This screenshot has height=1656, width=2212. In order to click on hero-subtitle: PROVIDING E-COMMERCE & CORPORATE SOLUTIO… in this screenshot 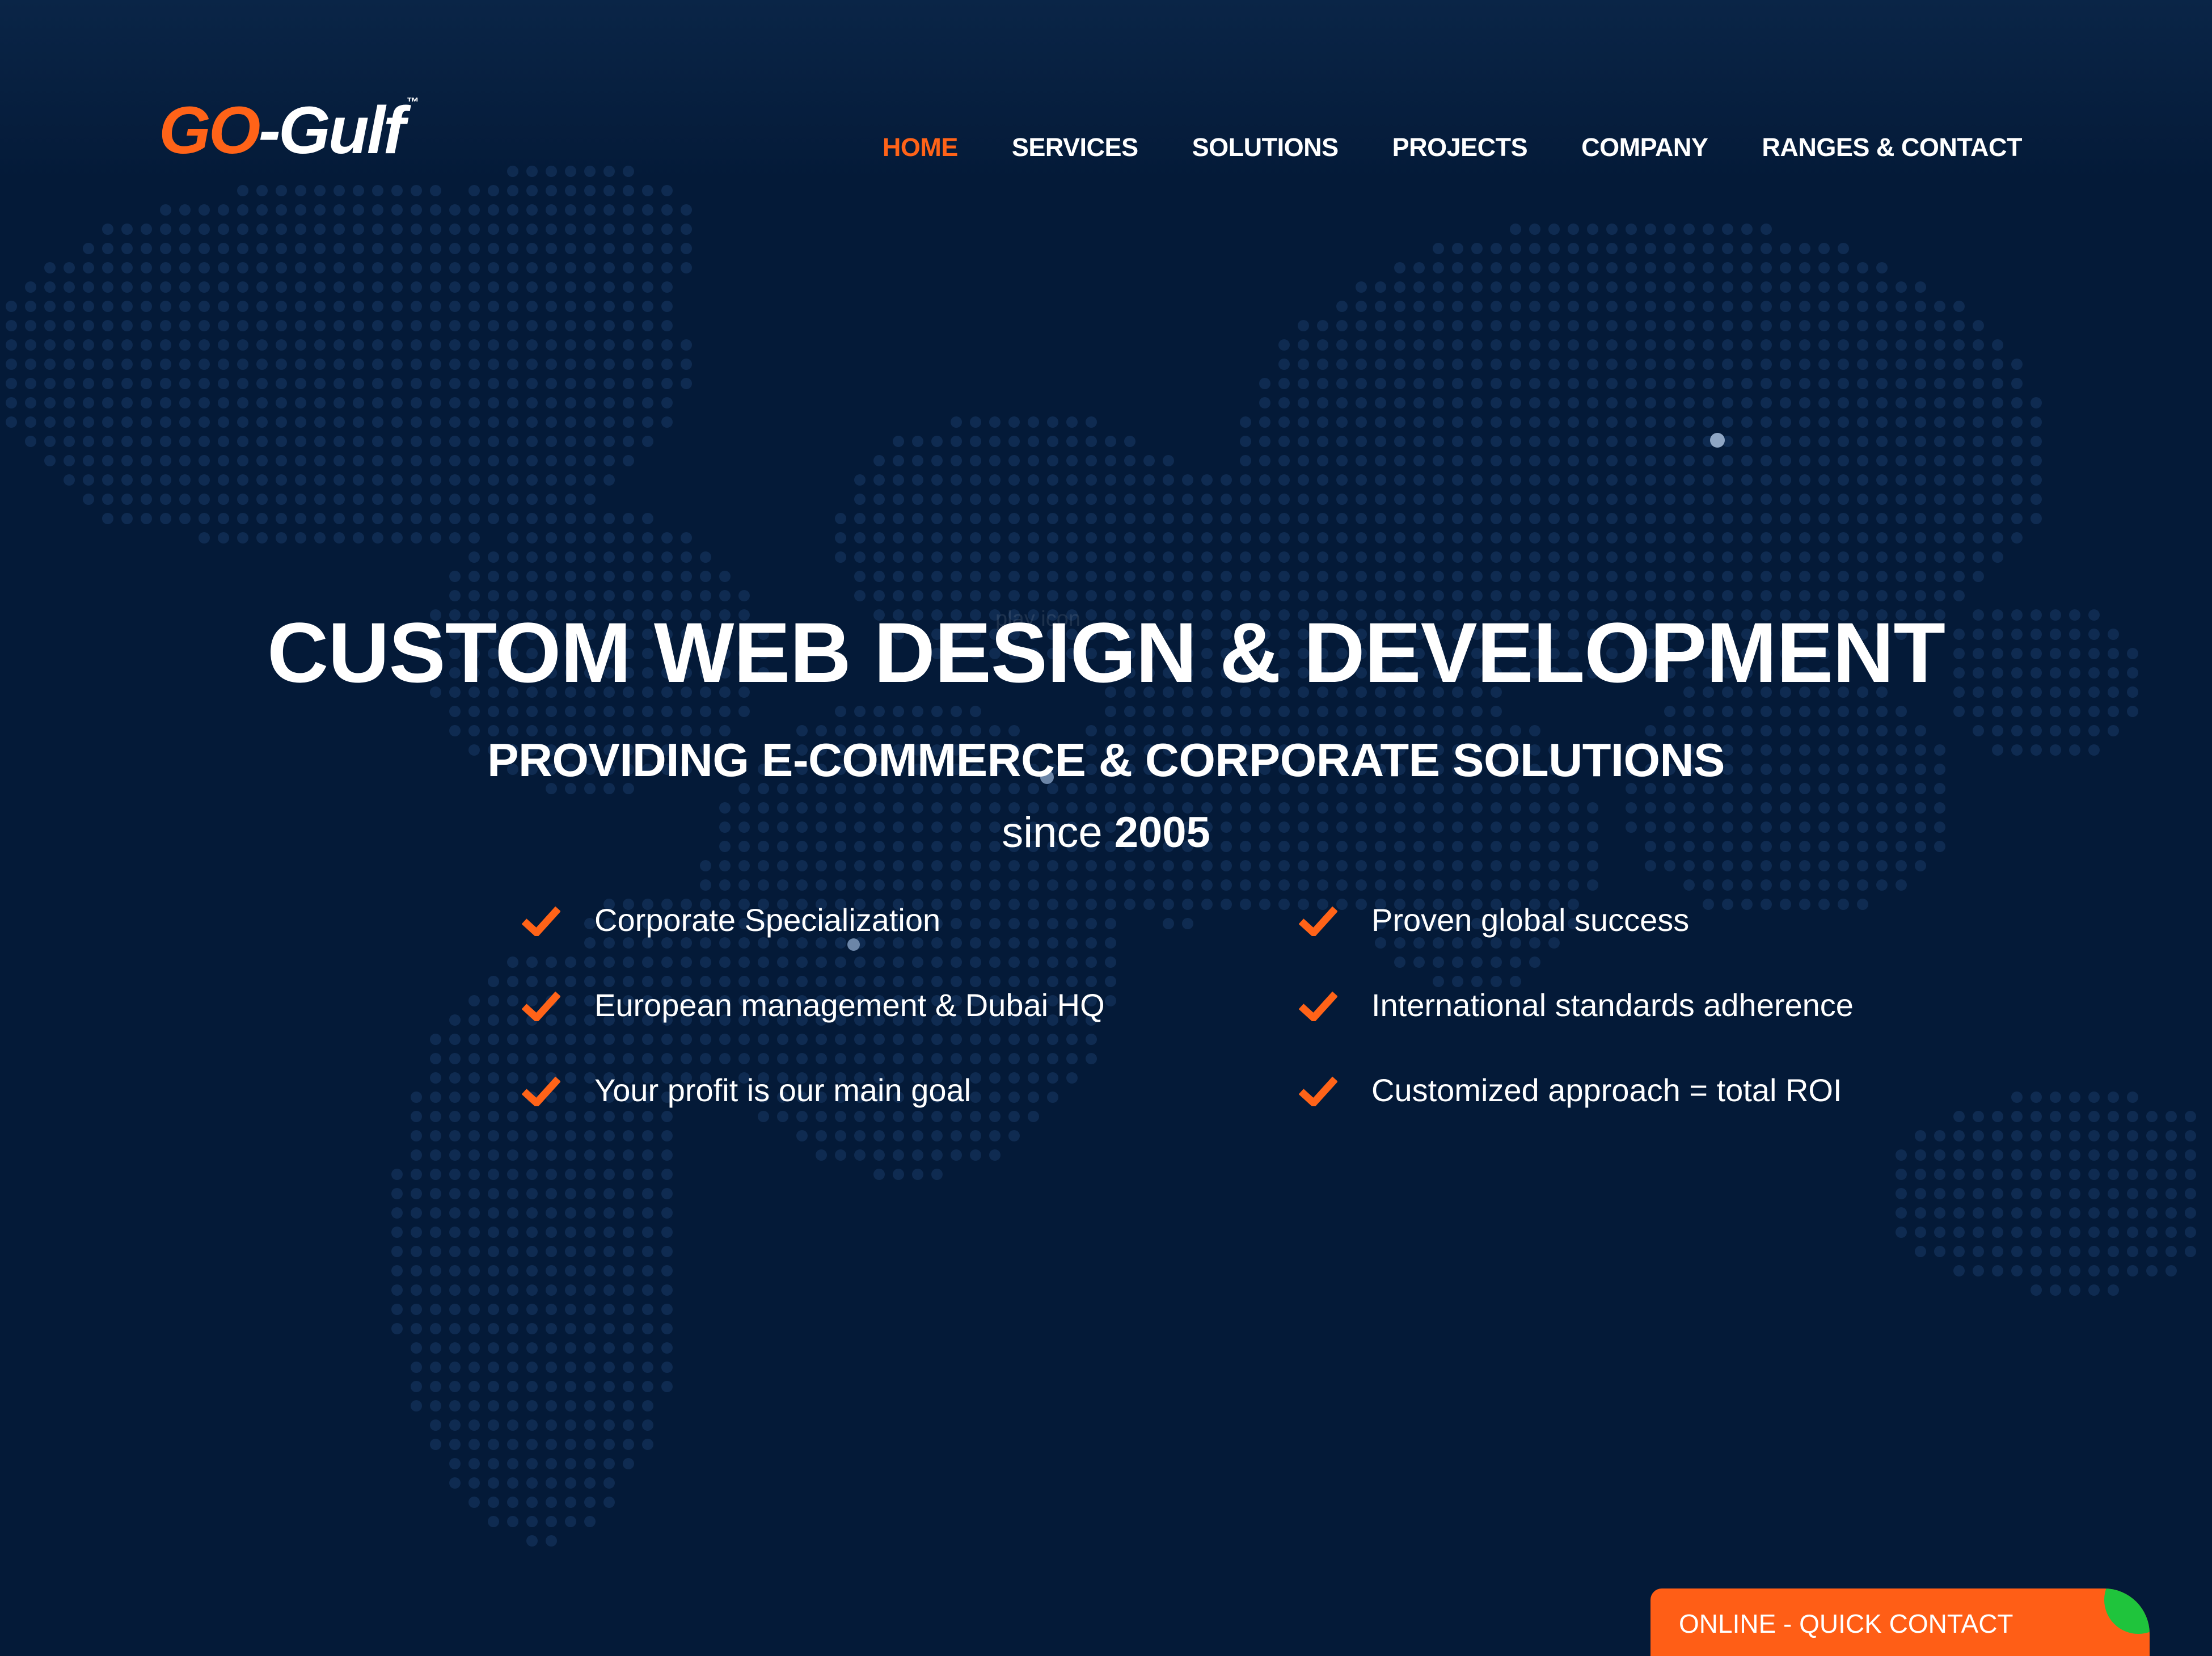, I will do `click(1106, 760)`.